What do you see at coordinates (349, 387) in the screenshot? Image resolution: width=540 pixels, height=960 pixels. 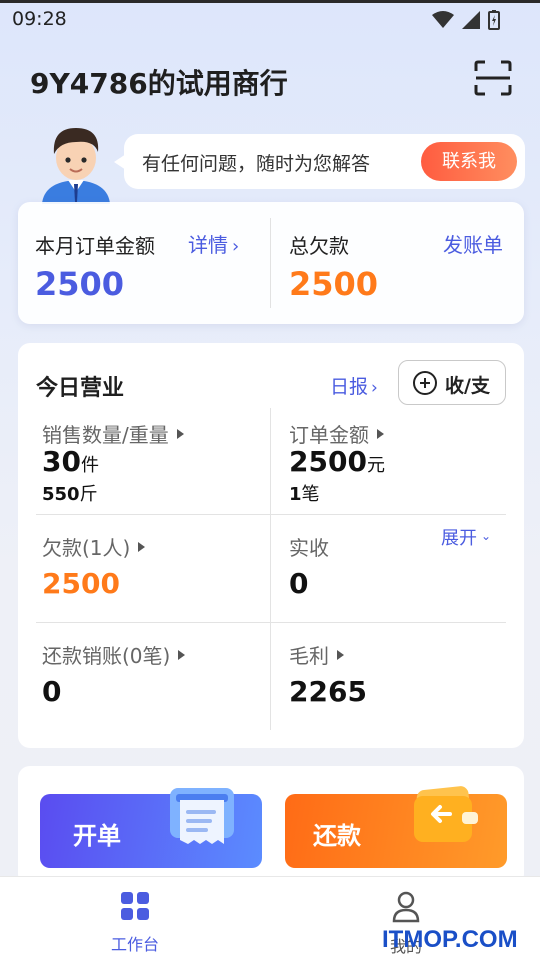 I see `daily-report-label: 日报` at bounding box center [349, 387].